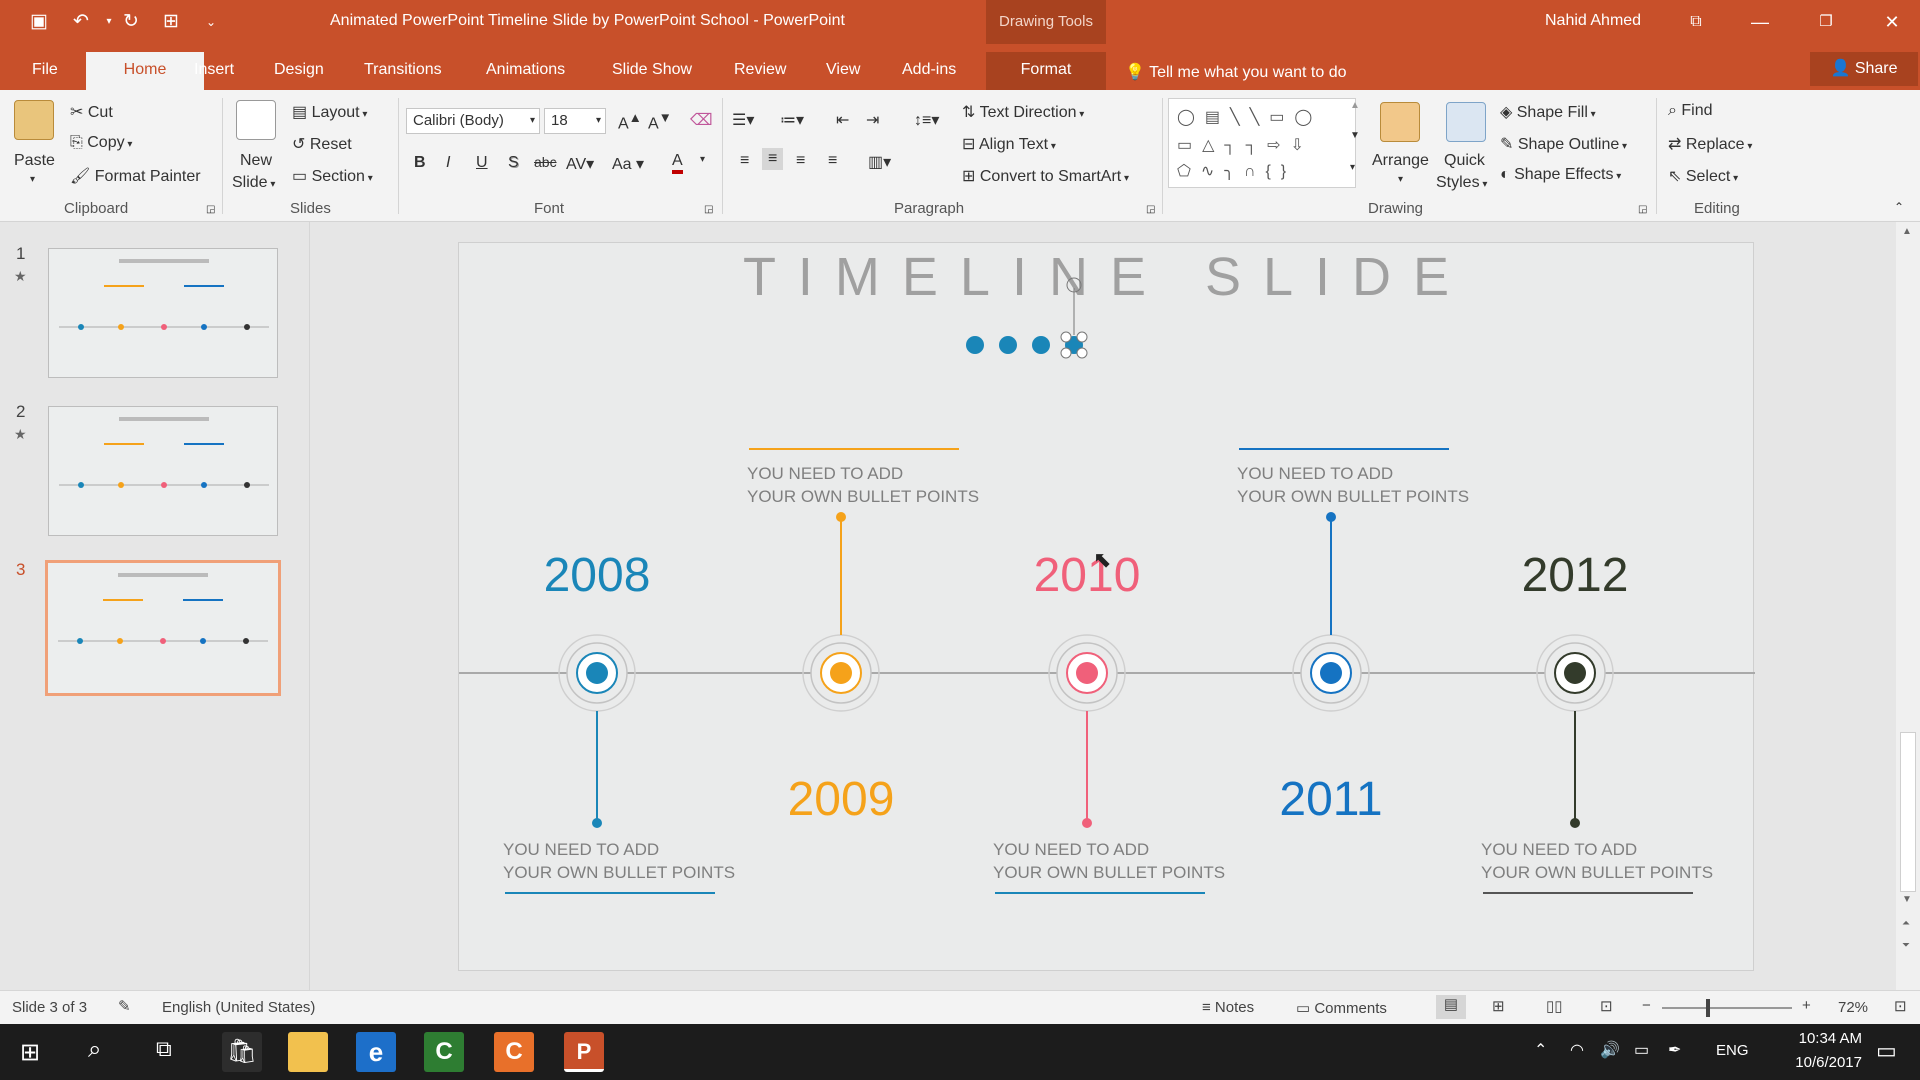 The image size is (1920, 1080). What do you see at coordinates (1466, 122) in the screenshot?
I see `quick-styles-icon` at bounding box center [1466, 122].